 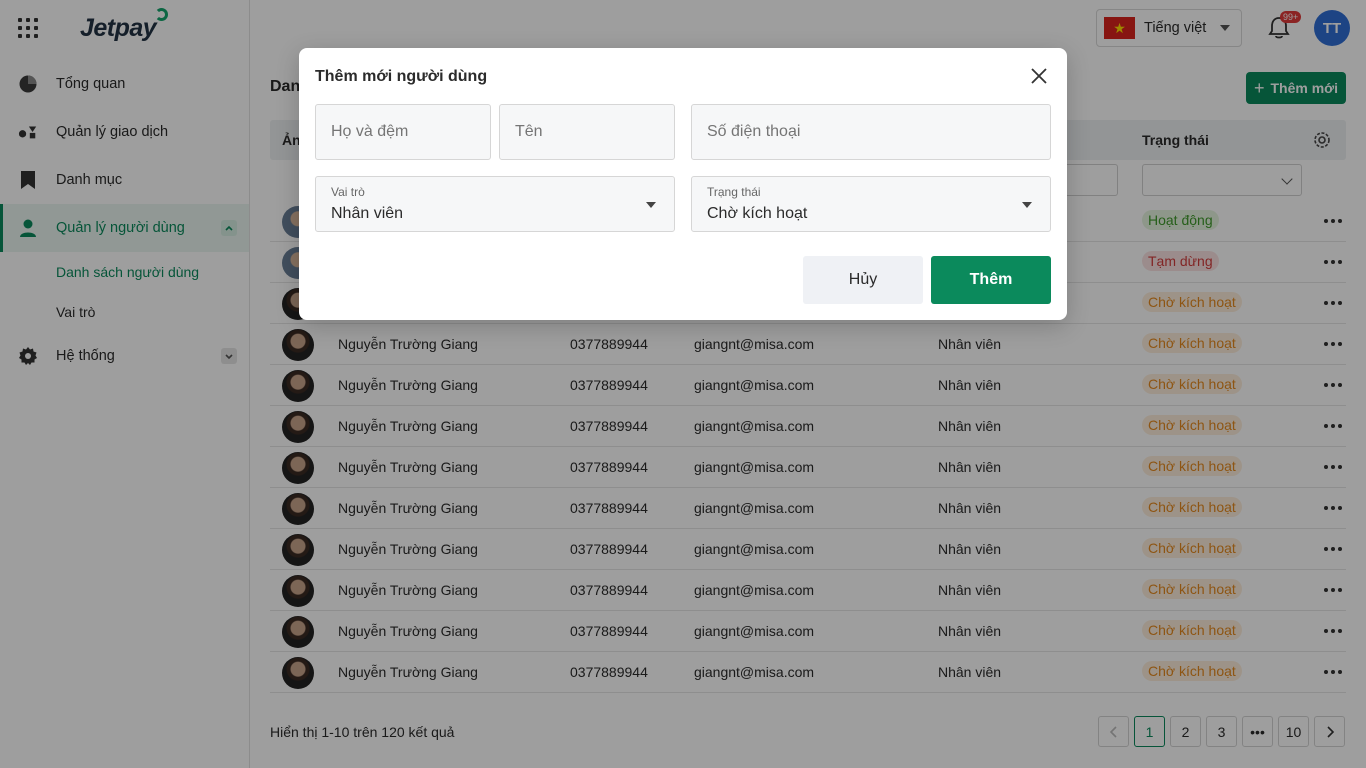 I want to click on submit-button: Thêm, so click(x=991, y=280).